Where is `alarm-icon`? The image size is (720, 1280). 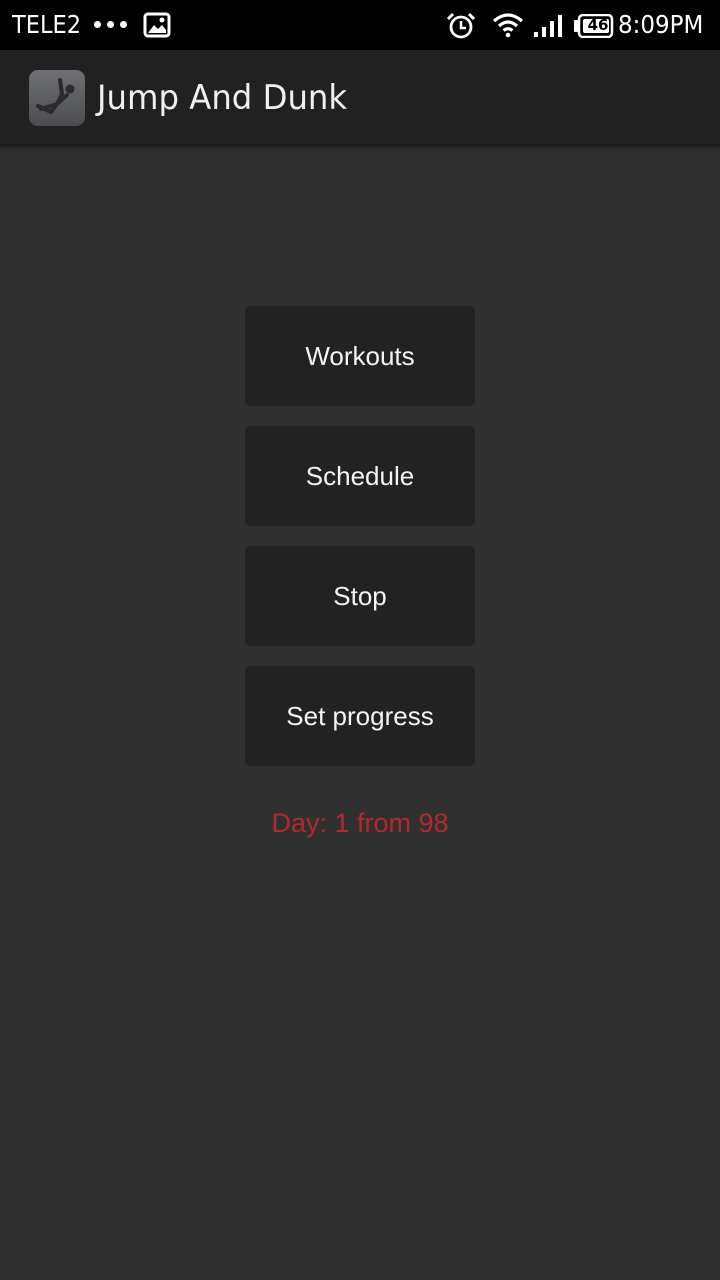 alarm-icon is located at coordinates (461, 25).